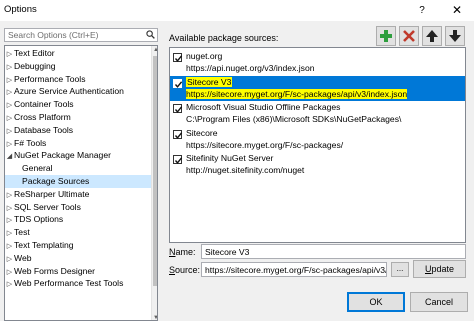  I want to click on move-up-button, so click(432, 36).